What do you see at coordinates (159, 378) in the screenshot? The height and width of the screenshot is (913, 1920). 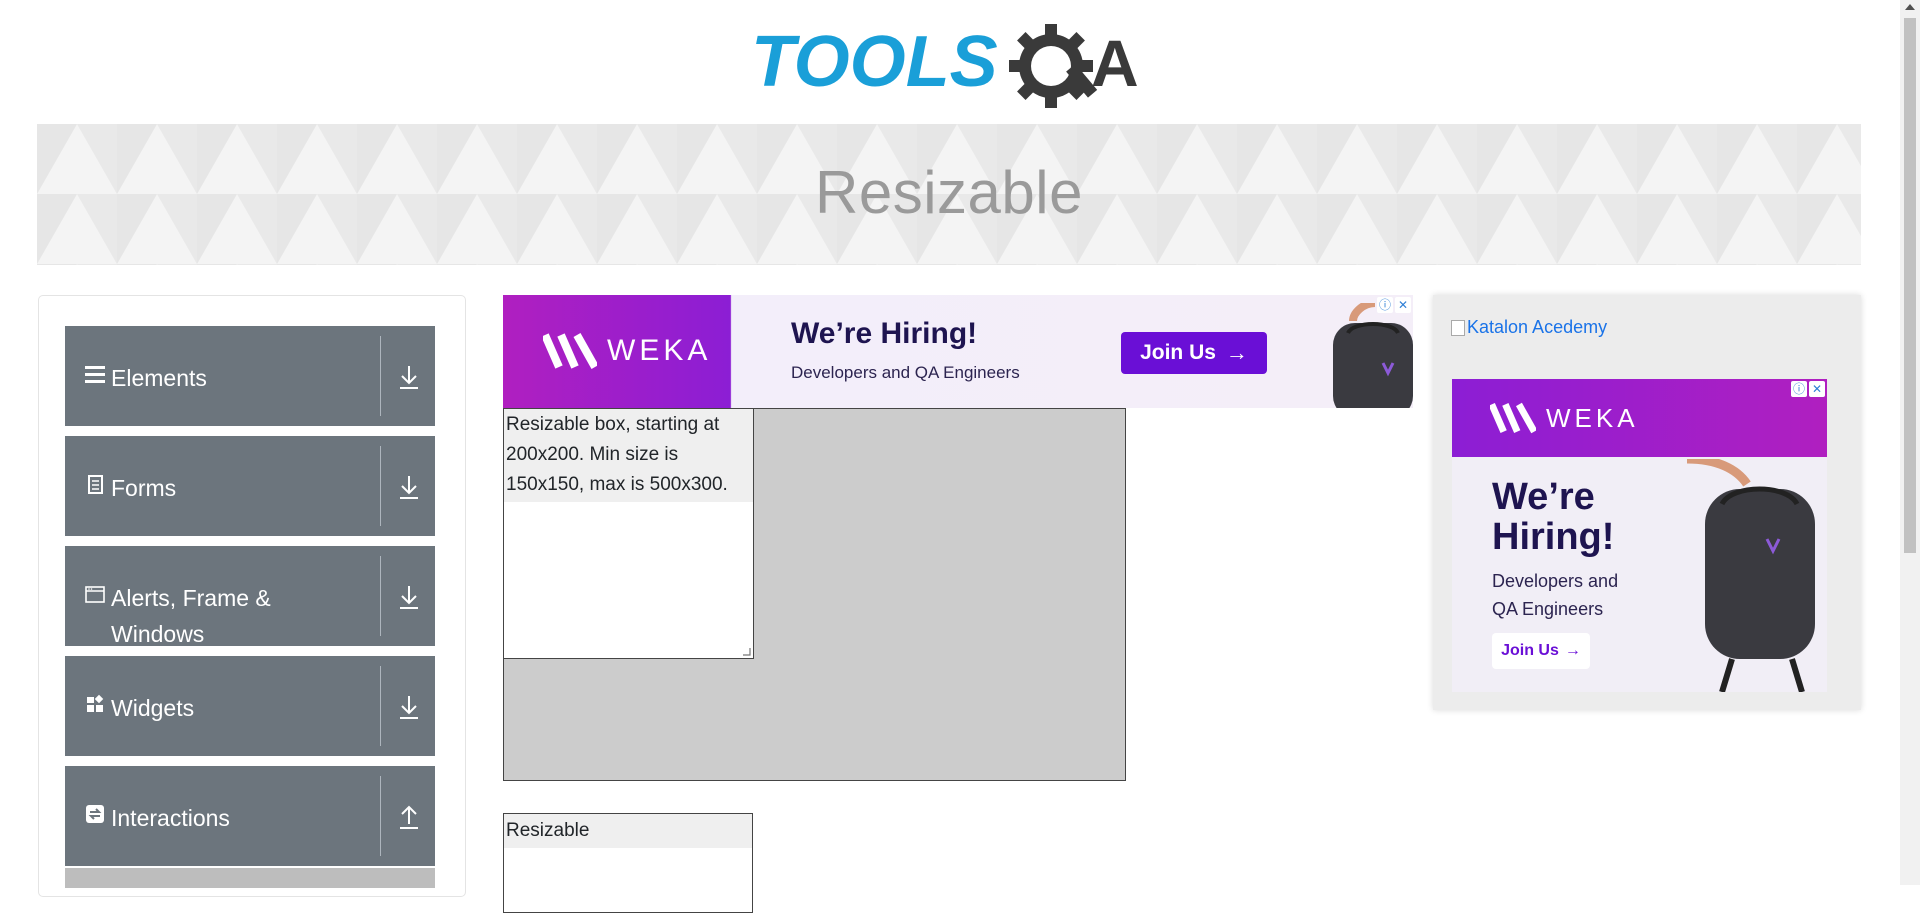 I see `sidebar-group-label: Elements` at bounding box center [159, 378].